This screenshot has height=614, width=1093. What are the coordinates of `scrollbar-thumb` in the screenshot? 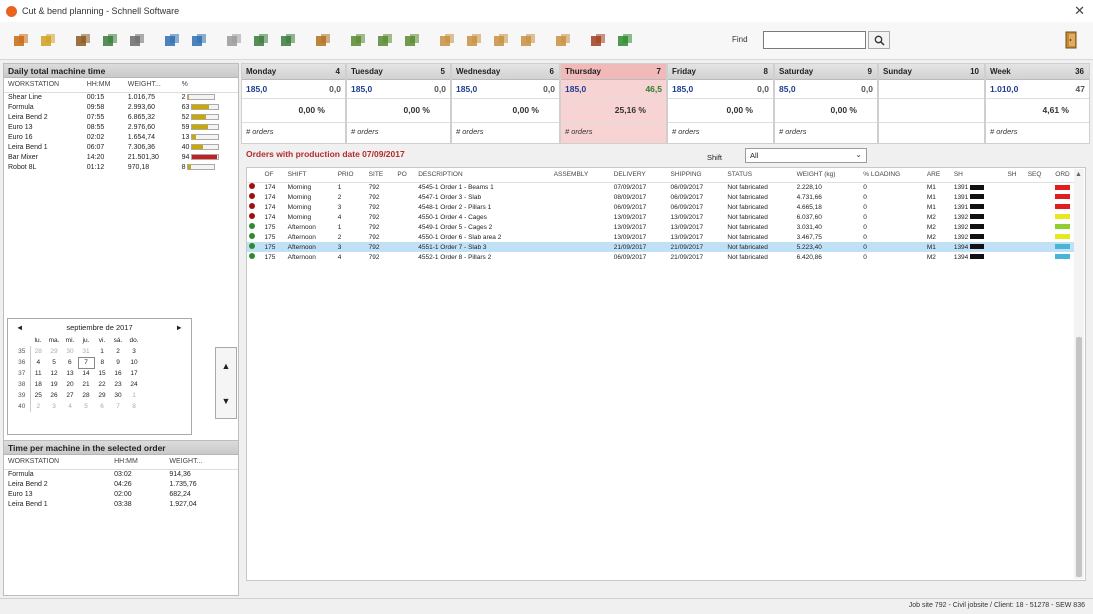 It's located at (1079, 457).